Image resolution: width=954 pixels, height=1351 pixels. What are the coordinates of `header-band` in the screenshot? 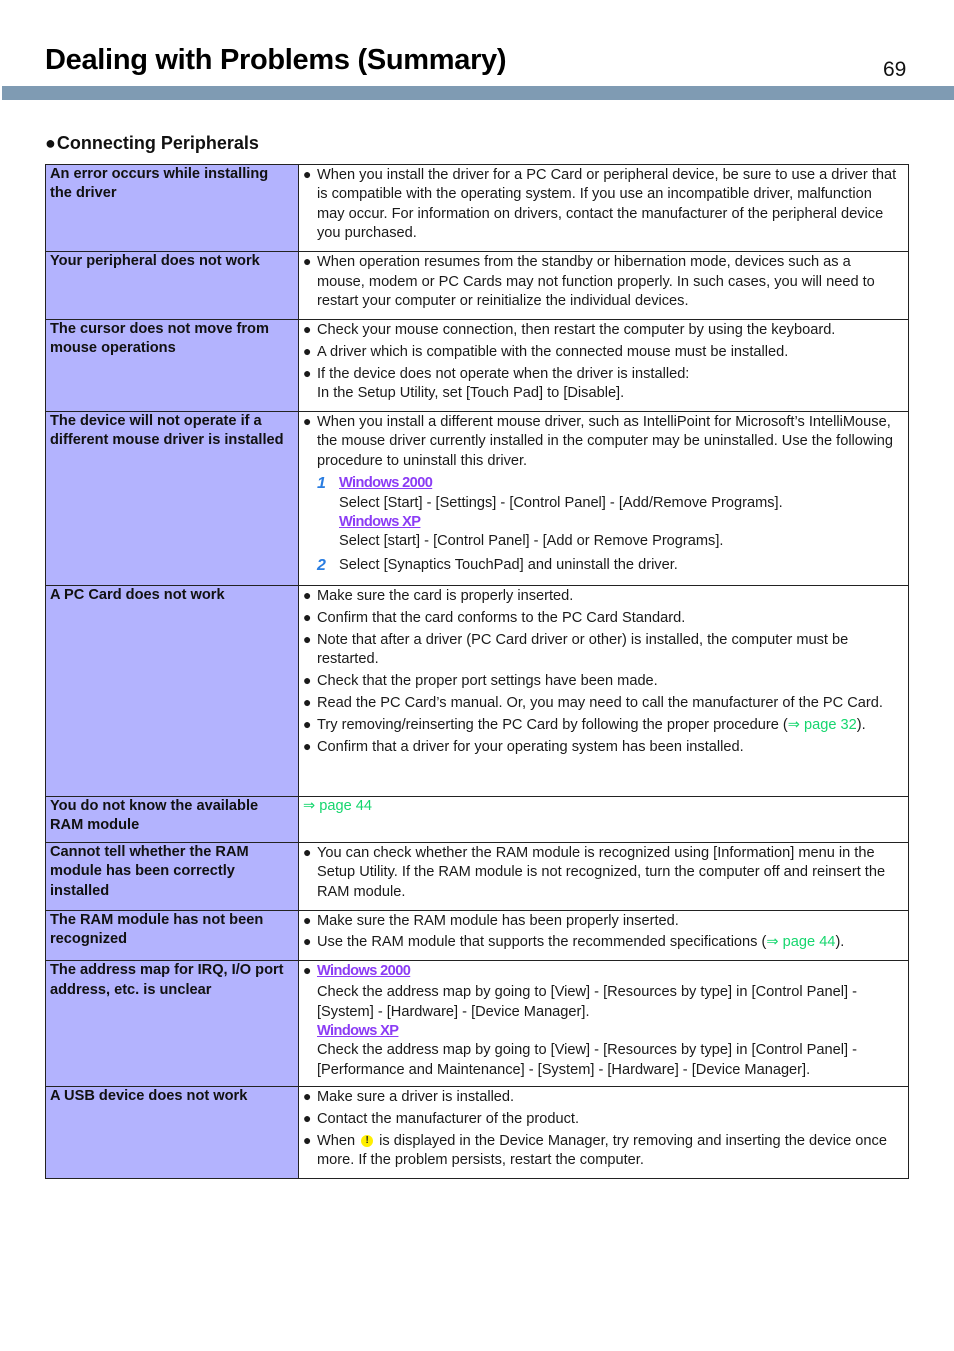 It's located at (478, 93).